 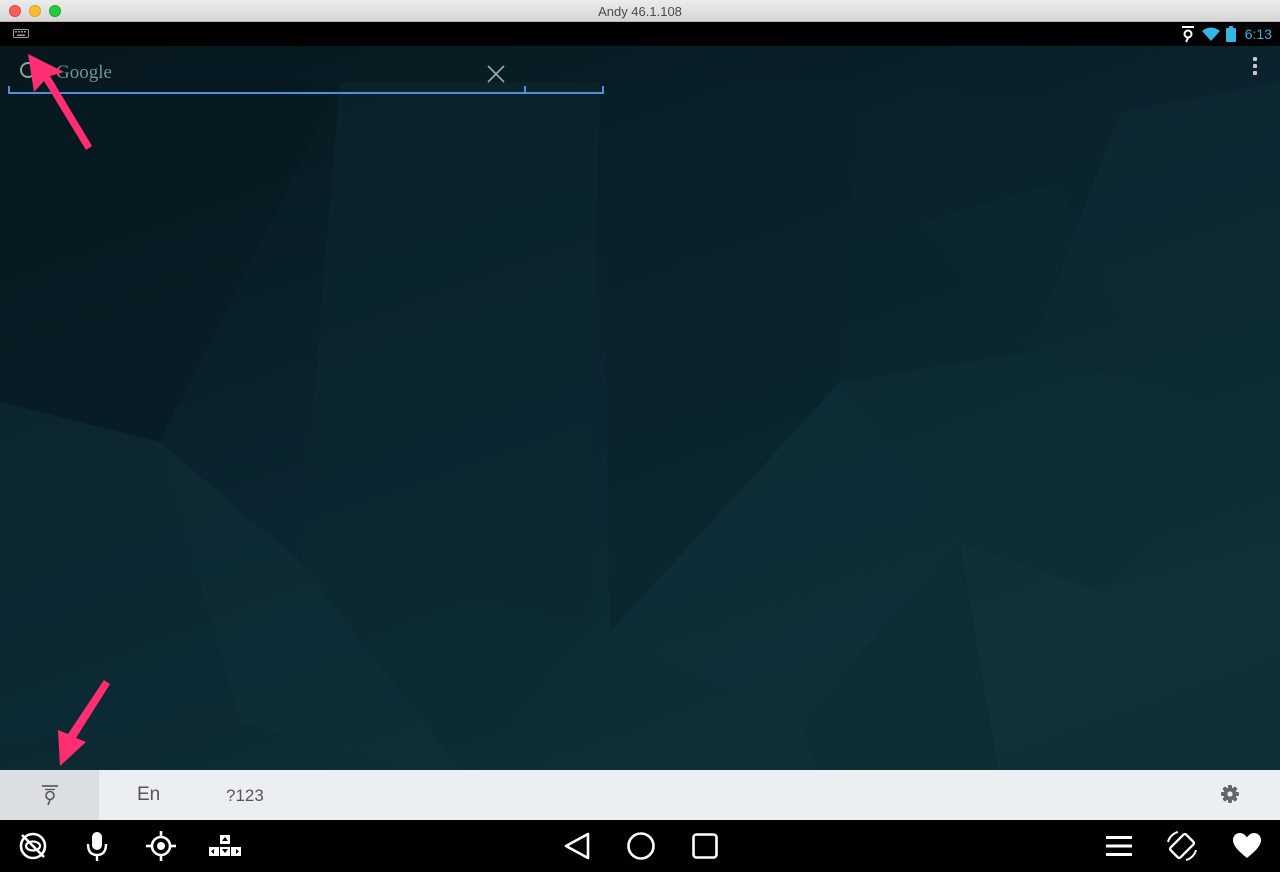 What do you see at coordinates (1247, 846) in the screenshot?
I see `heart-icon` at bounding box center [1247, 846].